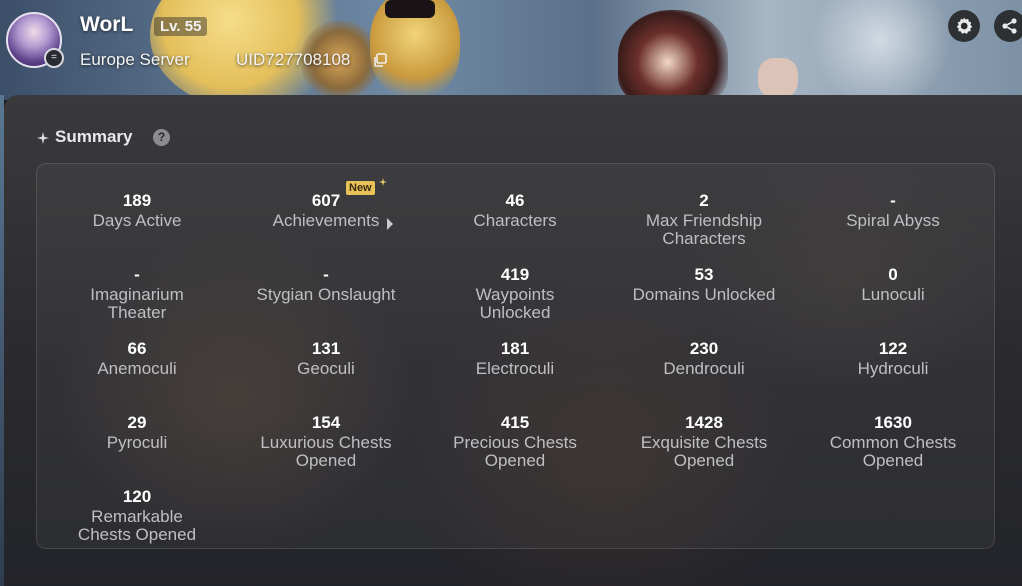  What do you see at coordinates (326, 294) in the screenshot?
I see `stat-label: Stygian Onslaught` at bounding box center [326, 294].